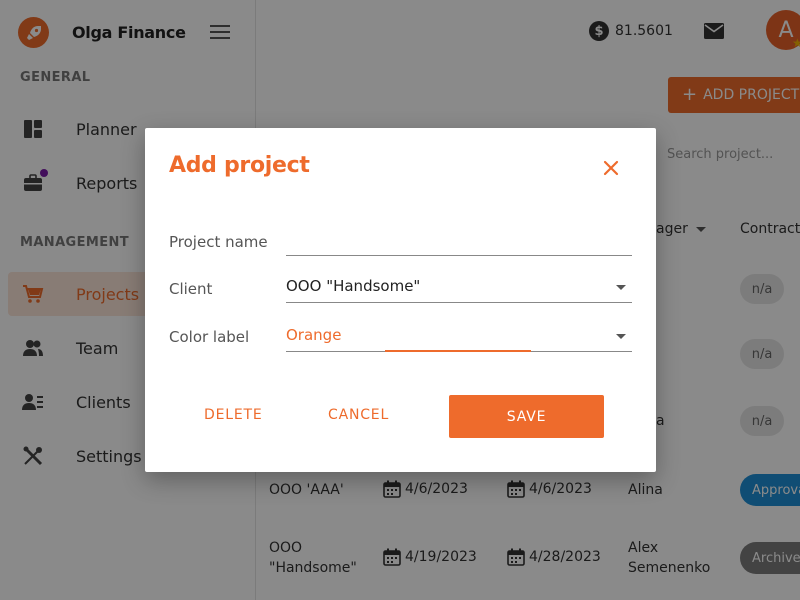 This screenshot has height=600, width=800. Describe the element at coordinates (191, 289) in the screenshot. I see `client-label: Client` at that location.